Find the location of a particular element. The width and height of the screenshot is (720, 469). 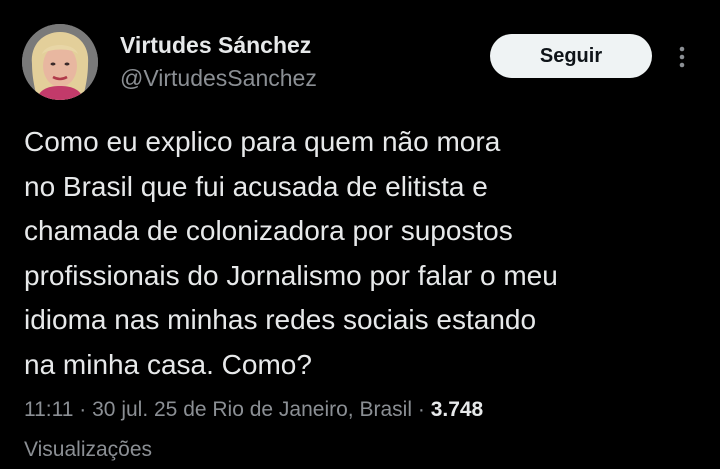

tweet-text-line: chamada de colonizadora por supostos is located at coordinates (268, 230).